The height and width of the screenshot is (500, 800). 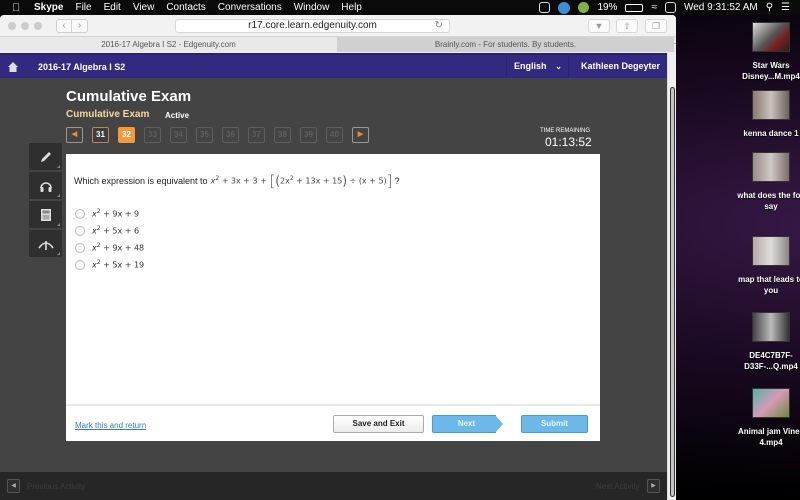 What do you see at coordinates (126, 135) in the screenshot?
I see `question-32: 32` at bounding box center [126, 135].